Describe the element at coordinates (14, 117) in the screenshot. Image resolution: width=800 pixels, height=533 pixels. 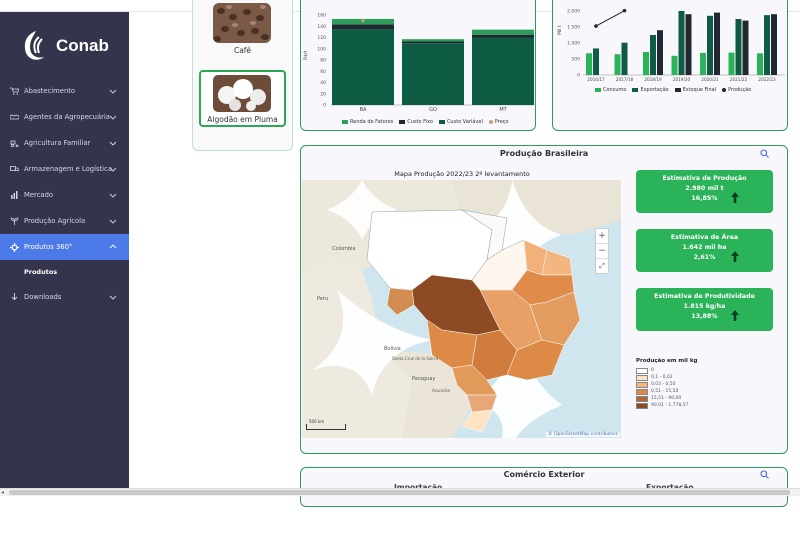
I see `handshake-icon` at that location.